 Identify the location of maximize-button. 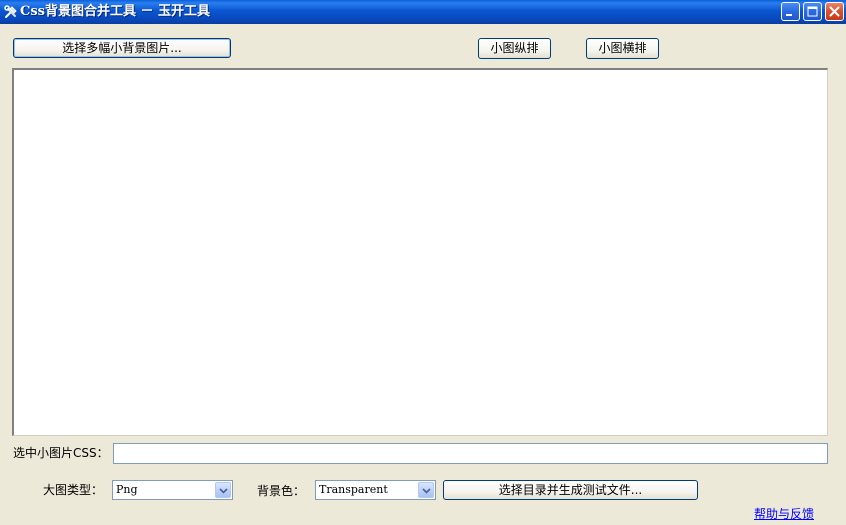
(812, 11).